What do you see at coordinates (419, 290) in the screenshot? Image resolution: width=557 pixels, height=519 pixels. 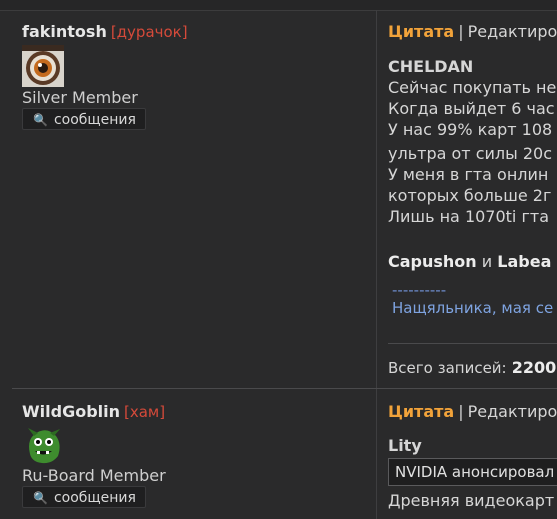 I see `signature-dashes: ----------` at bounding box center [419, 290].